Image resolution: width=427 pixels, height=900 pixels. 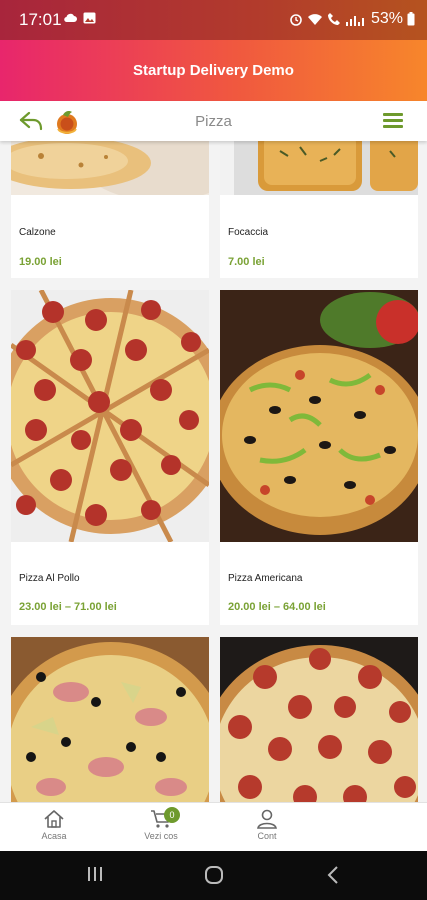 What do you see at coordinates (393, 121) in the screenshot?
I see `hamburger-menu-icon` at bounding box center [393, 121].